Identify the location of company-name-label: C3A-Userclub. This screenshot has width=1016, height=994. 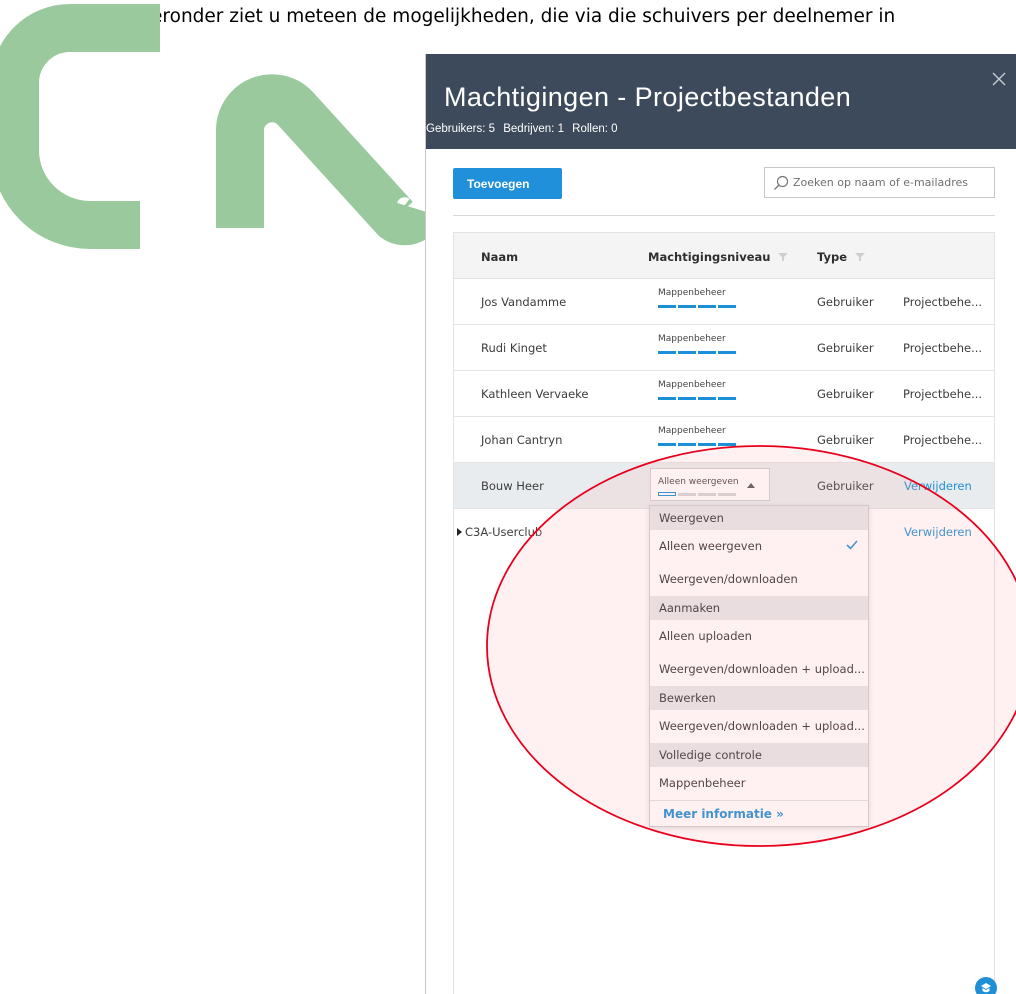
(504, 532).